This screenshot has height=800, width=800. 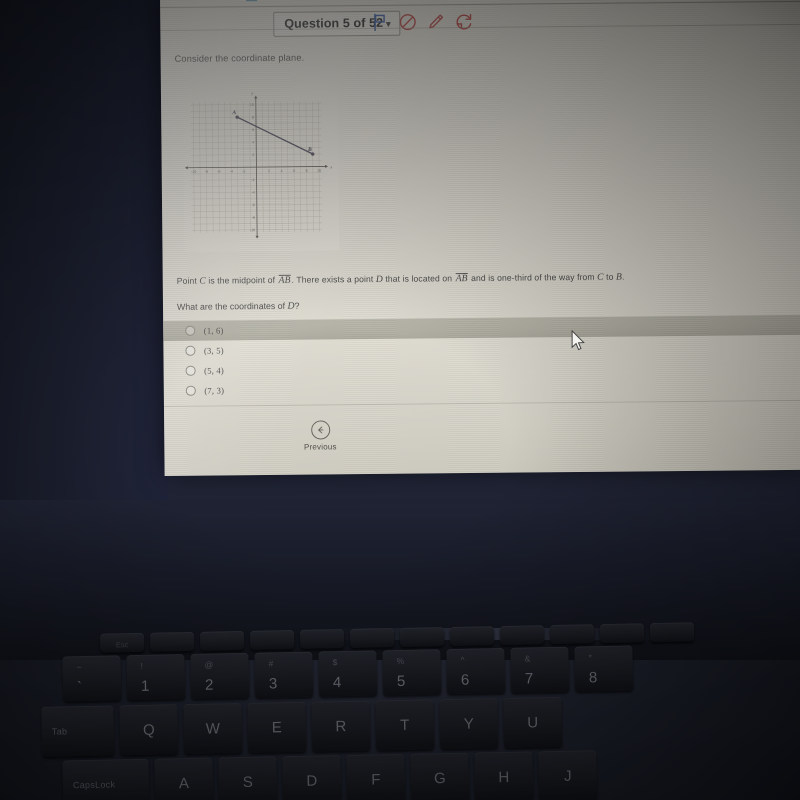 What do you see at coordinates (79, 688) in the screenshot?
I see `key-main-label: `` at bounding box center [79, 688].